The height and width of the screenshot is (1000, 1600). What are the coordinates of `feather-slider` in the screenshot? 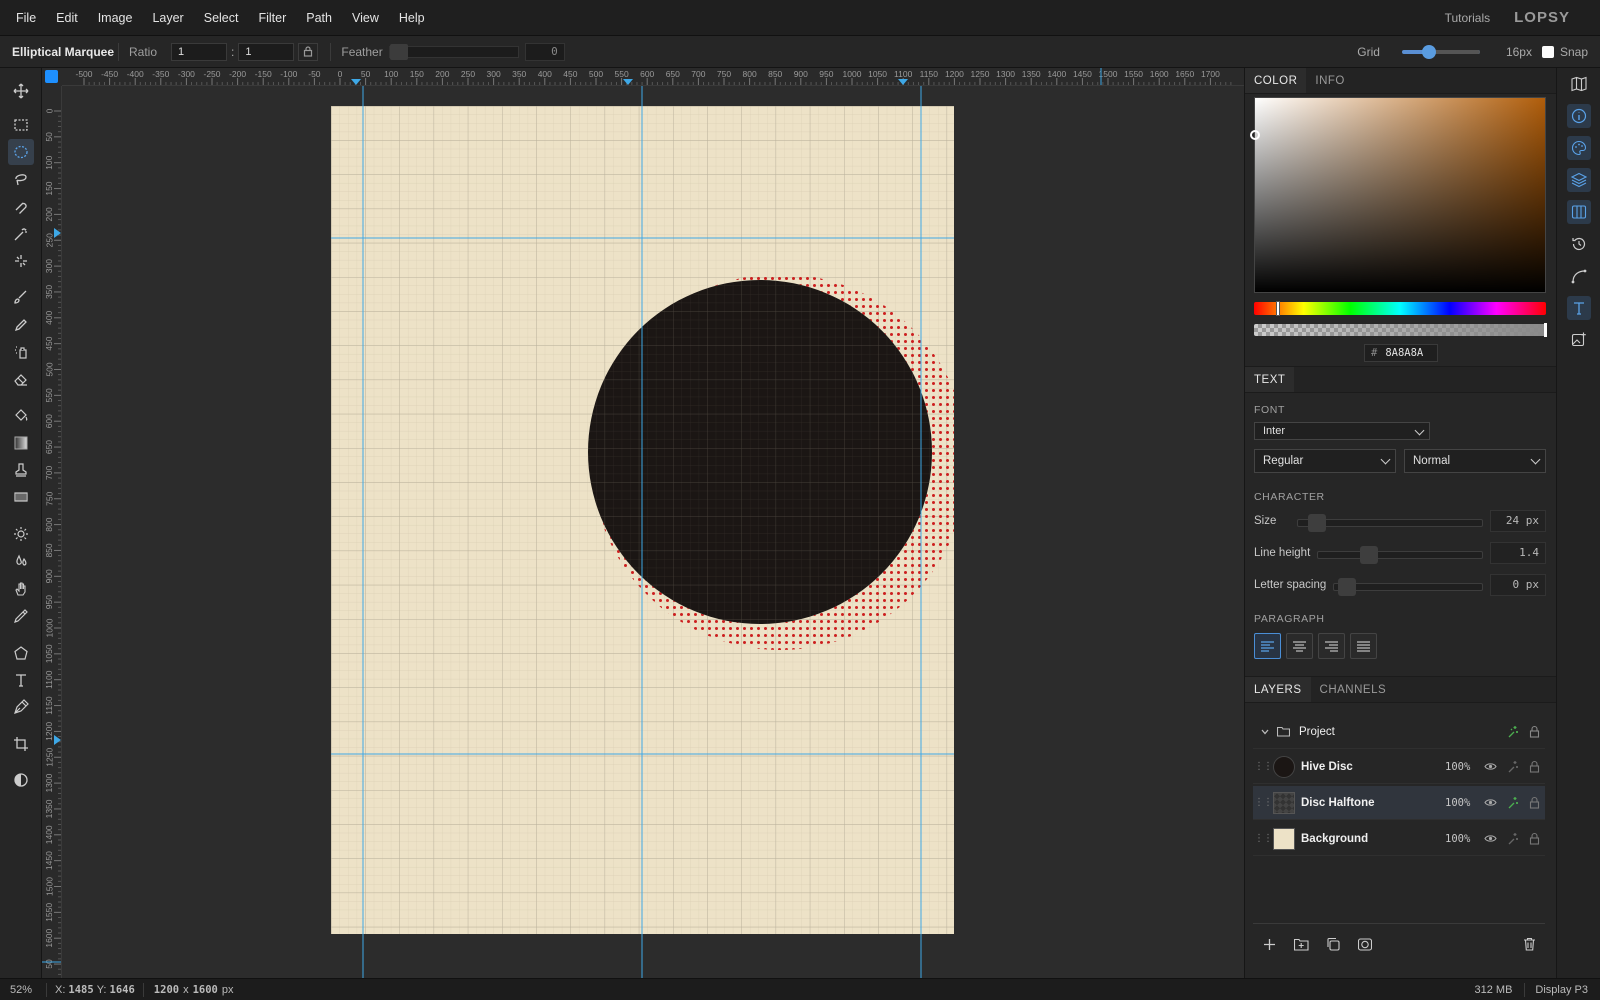 It's located at (453, 51).